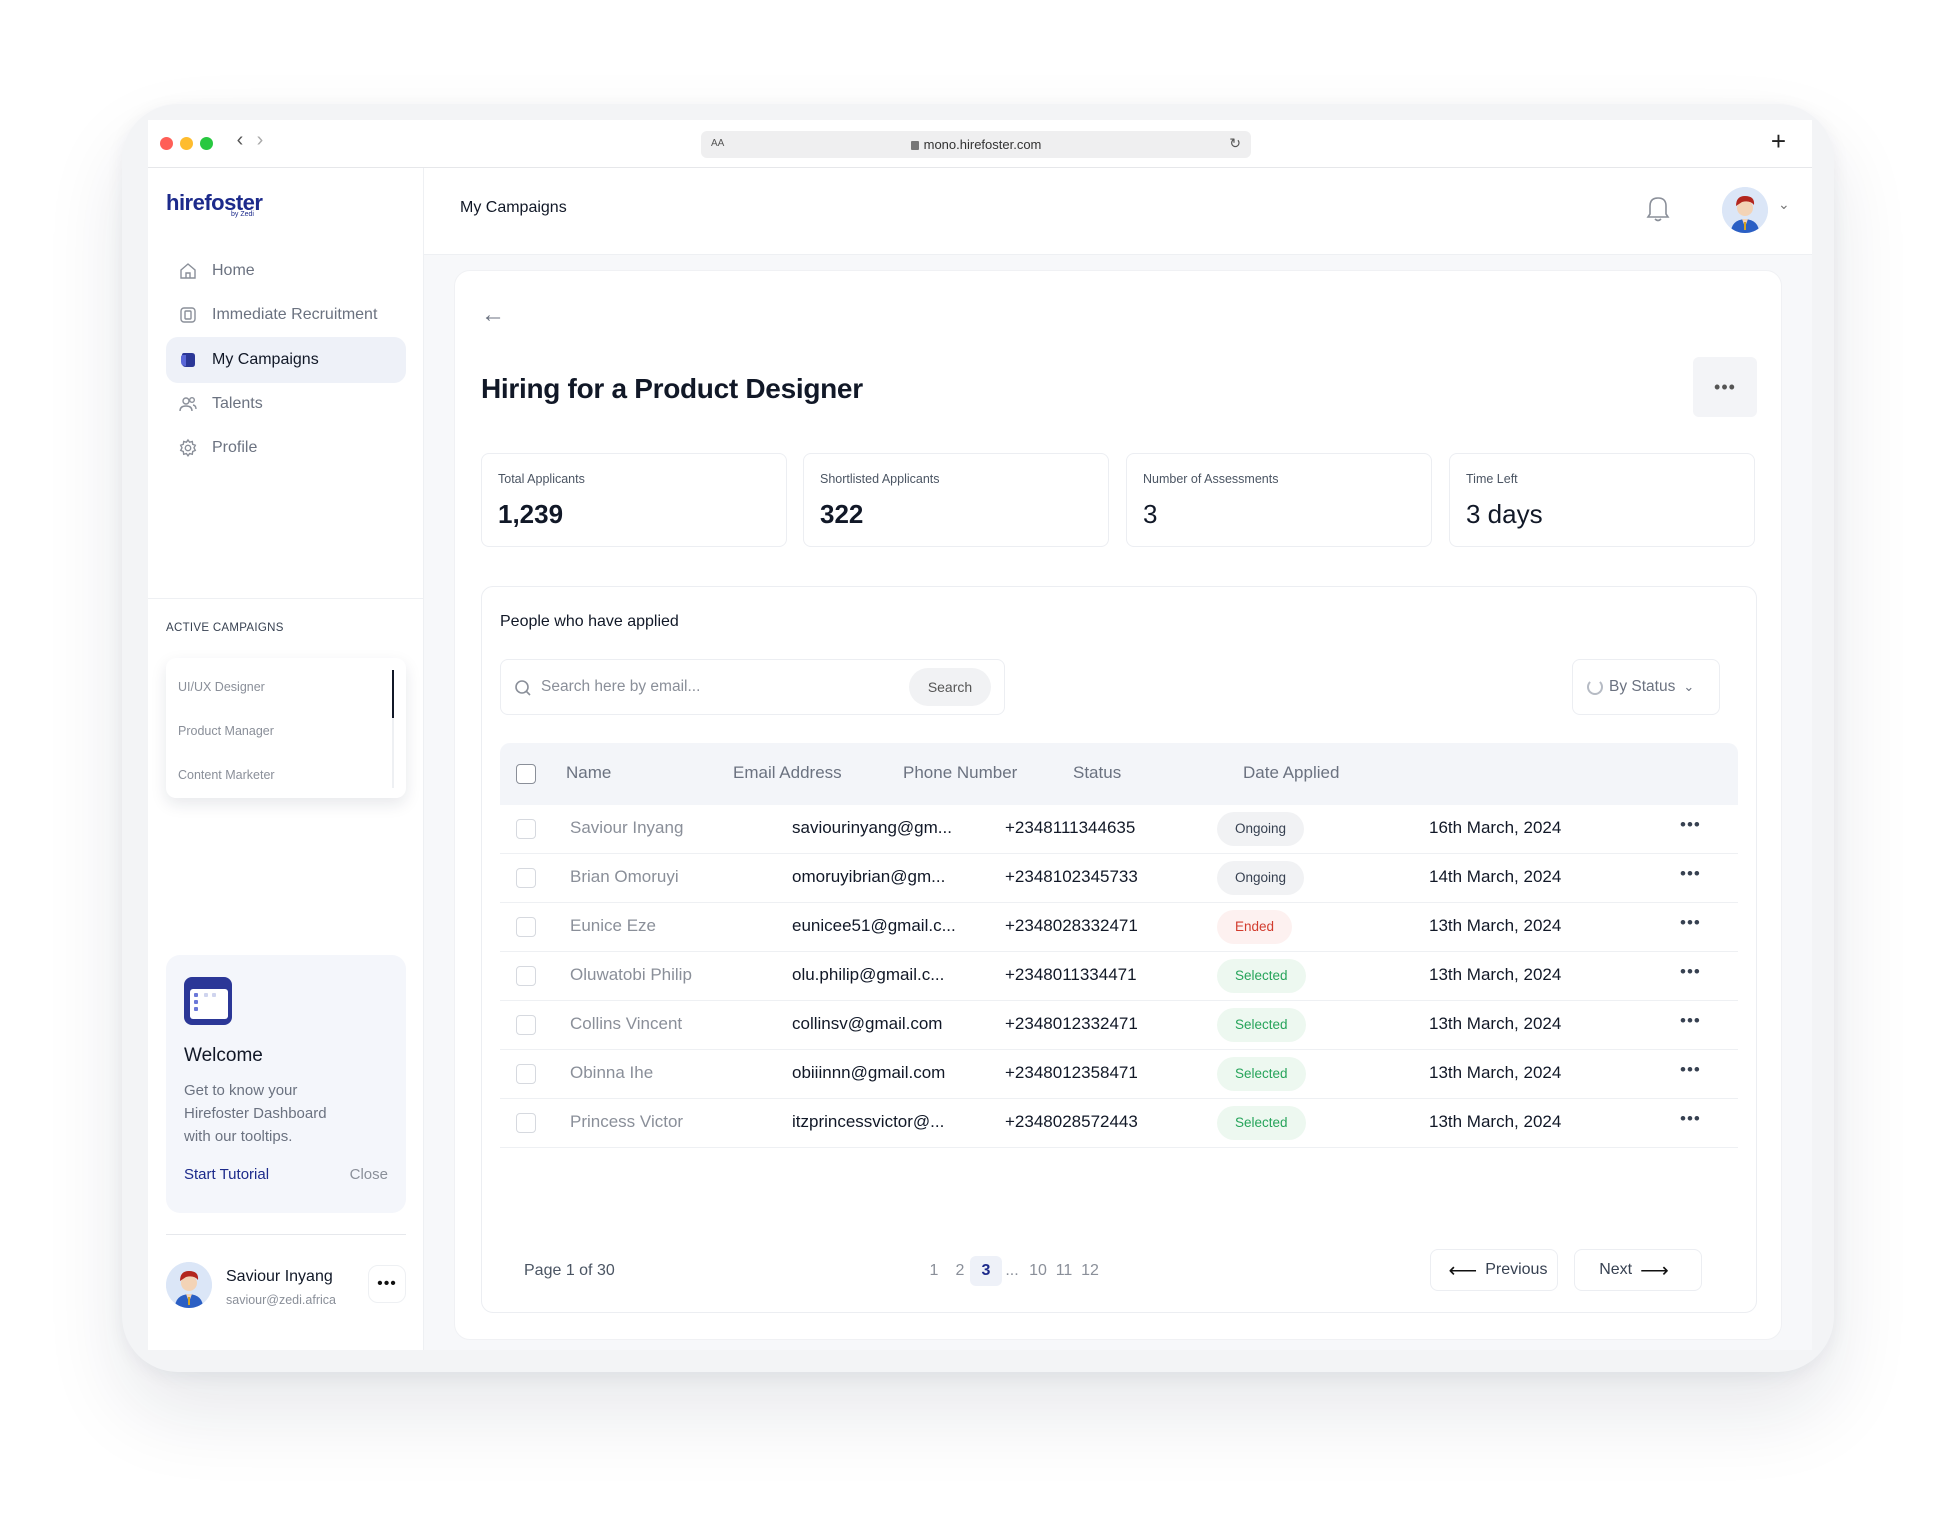 The image size is (1950, 1516). I want to click on column-header-date: Date Applied, so click(1291, 773).